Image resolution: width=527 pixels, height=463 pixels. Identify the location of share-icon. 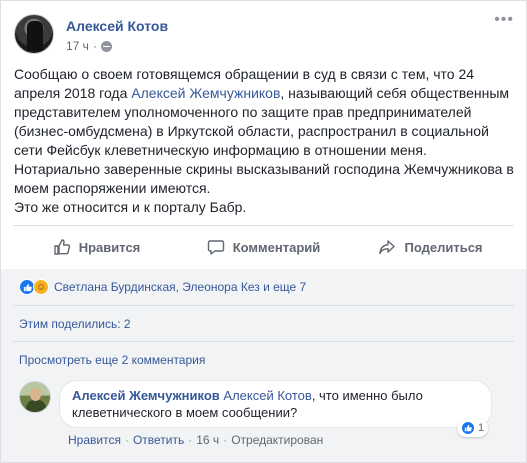
(387, 247).